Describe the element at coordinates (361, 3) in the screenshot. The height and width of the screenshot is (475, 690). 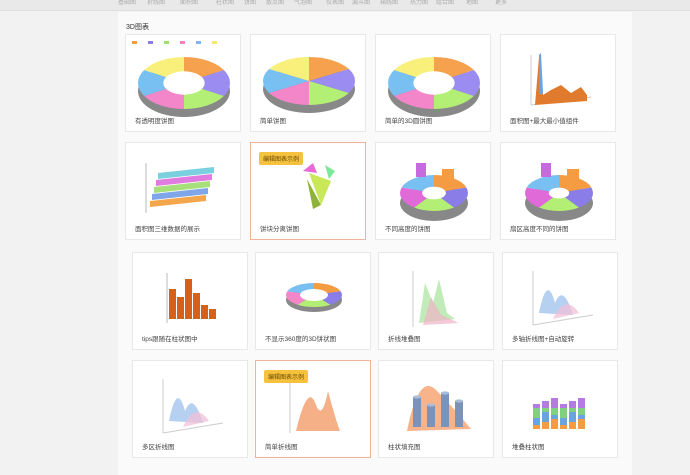
I see `nav-item: 漏斗图` at that location.